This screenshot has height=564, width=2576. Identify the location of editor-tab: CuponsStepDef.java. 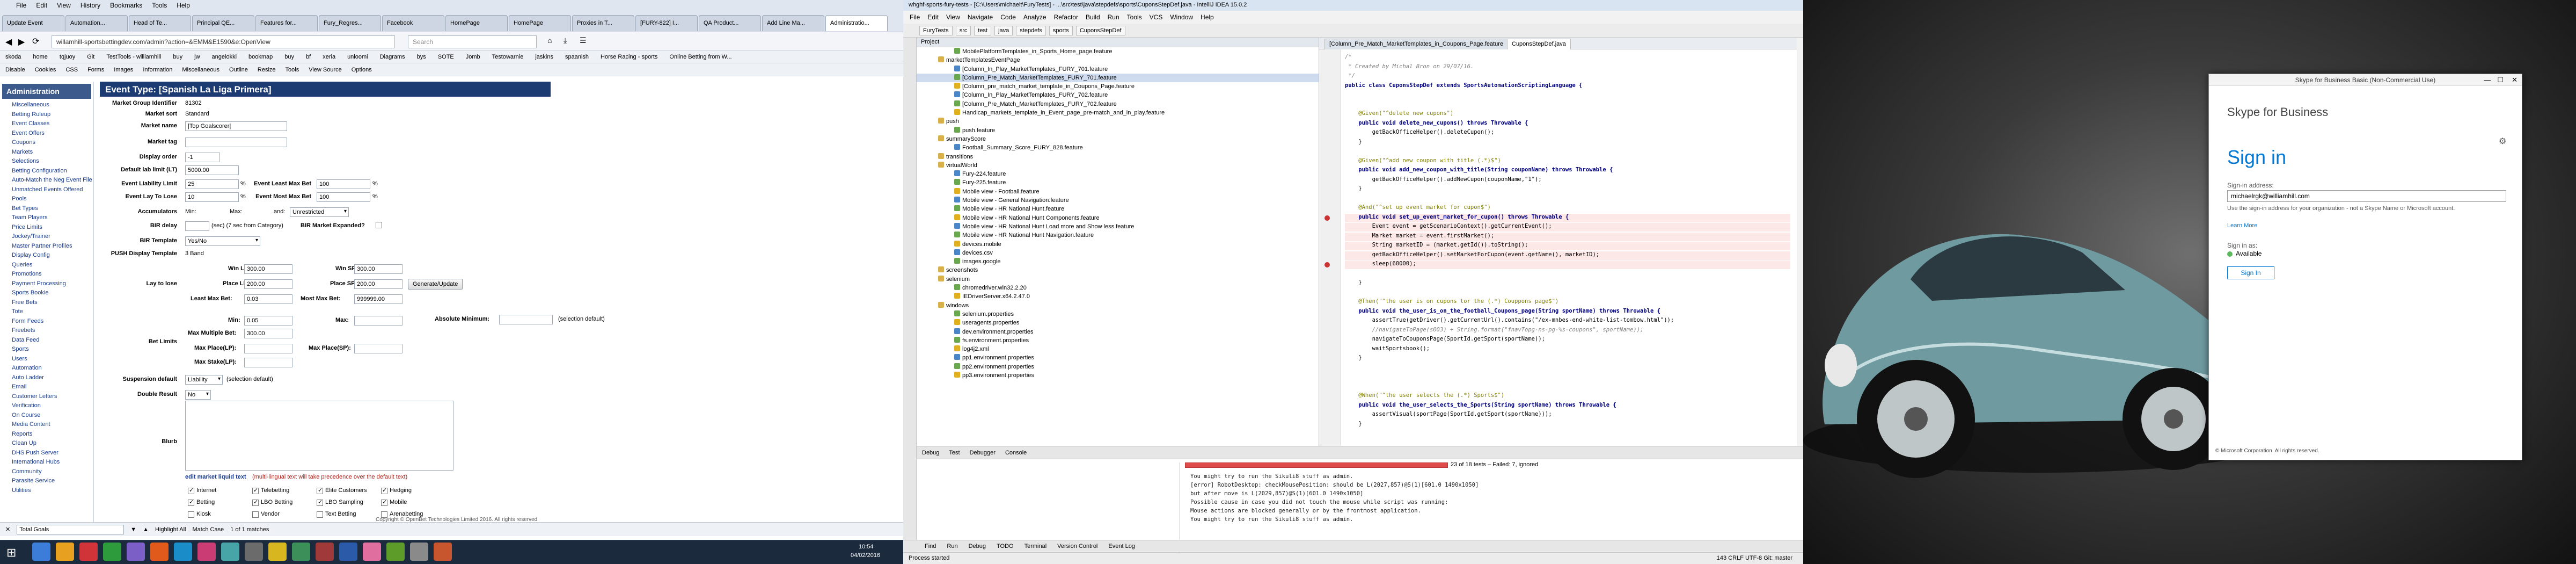
(1539, 44).